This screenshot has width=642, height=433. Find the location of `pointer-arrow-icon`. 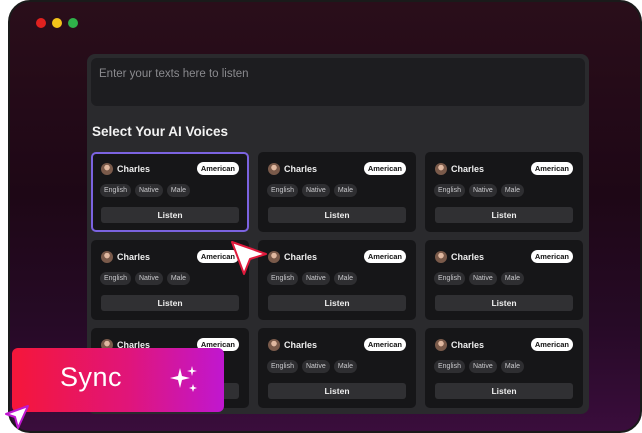

pointer-arrow-icon is located at coordinates (17, 417).